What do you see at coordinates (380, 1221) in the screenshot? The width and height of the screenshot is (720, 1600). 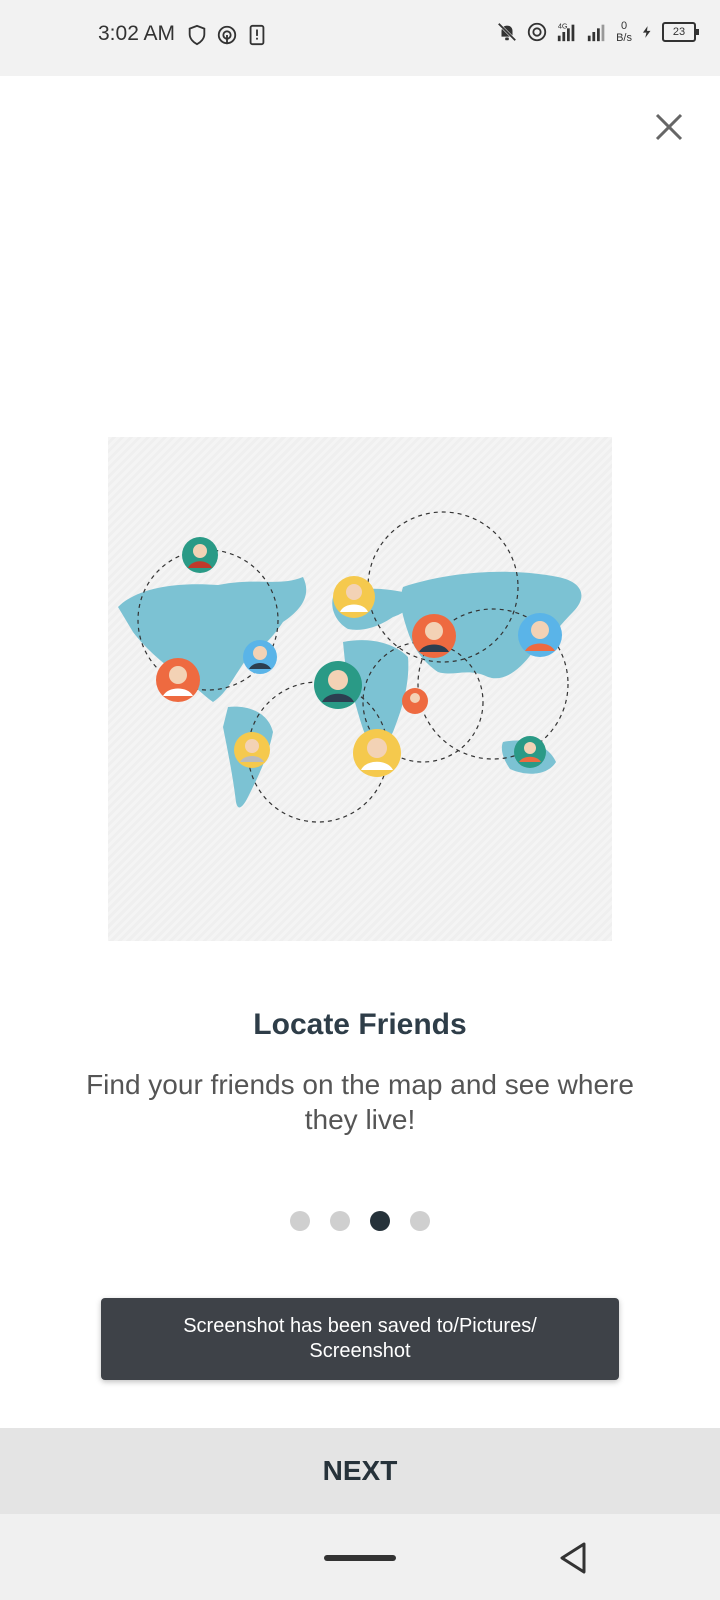 I see `page-dot-3-active` at bounding box center [380, 1221].